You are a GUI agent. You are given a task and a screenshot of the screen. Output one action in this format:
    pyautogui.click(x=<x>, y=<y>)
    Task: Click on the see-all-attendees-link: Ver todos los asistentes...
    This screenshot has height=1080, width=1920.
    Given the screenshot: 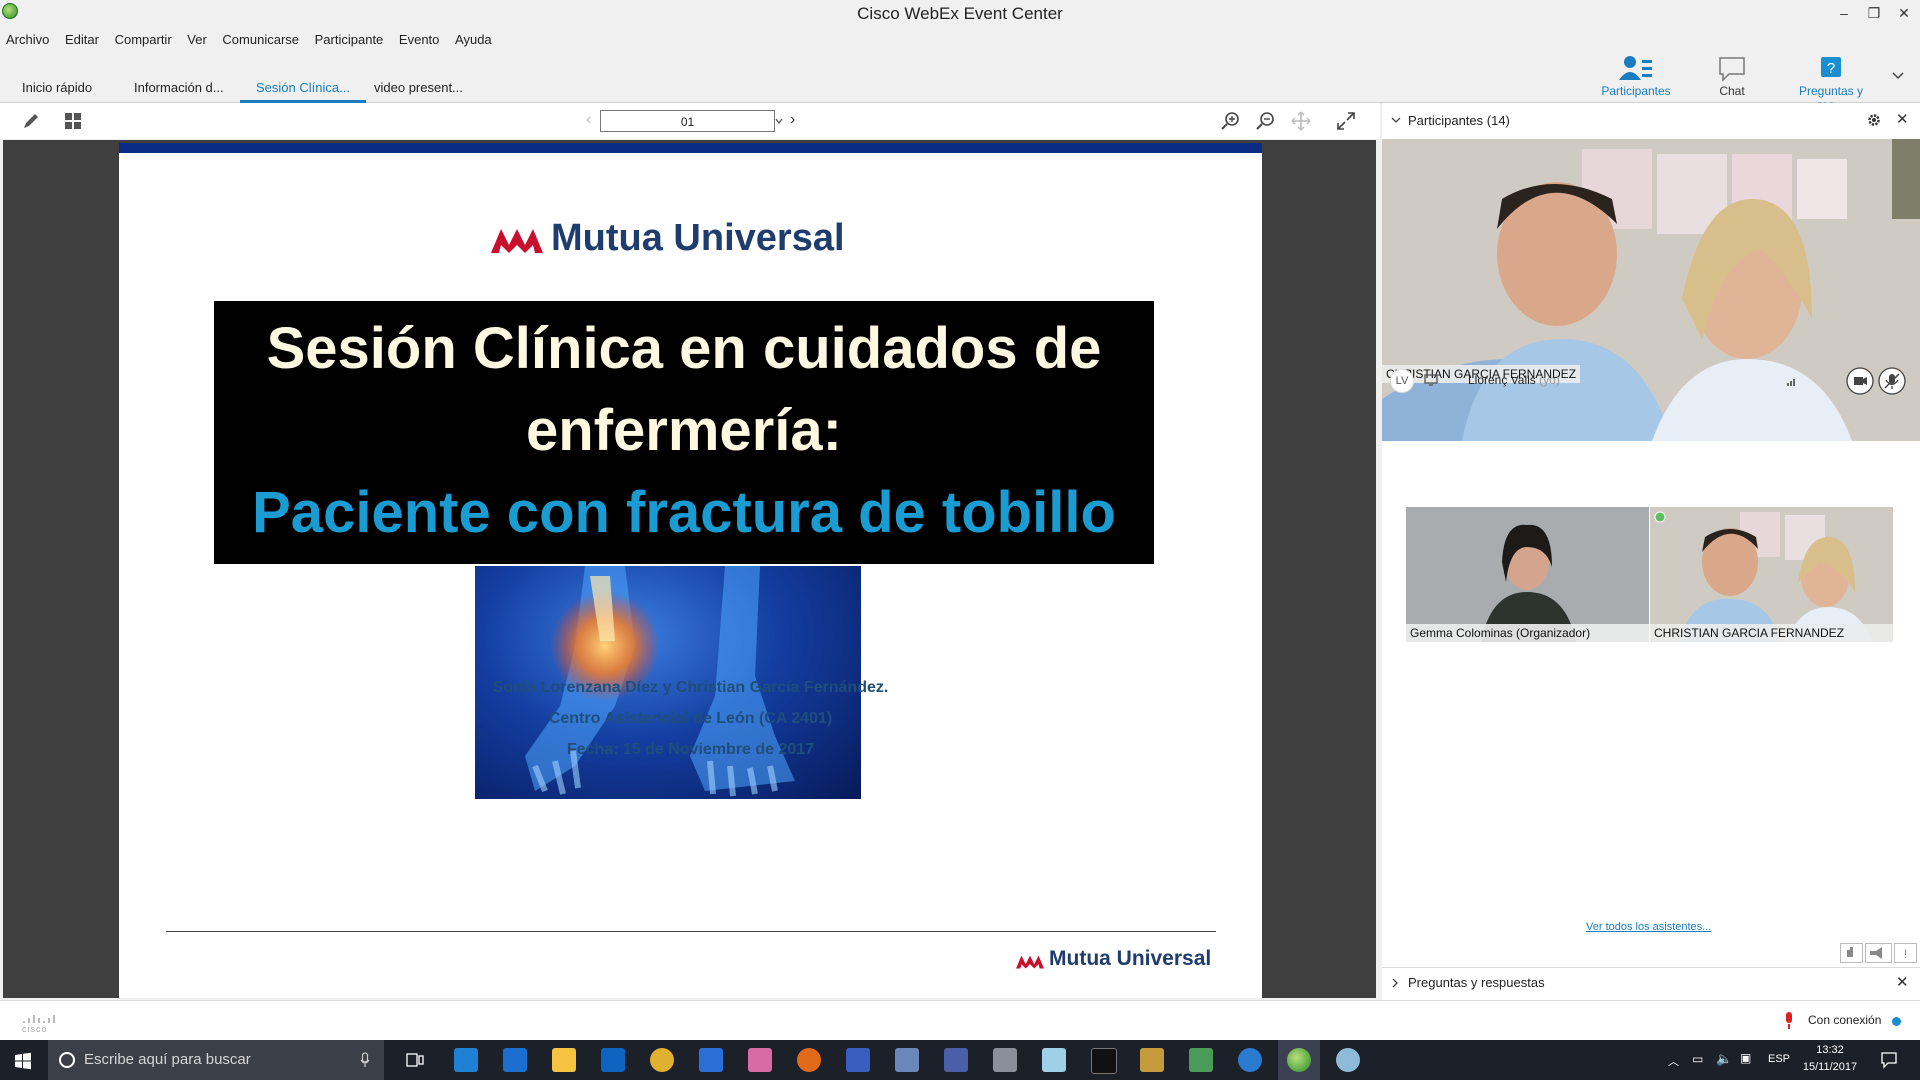 What is the action you would take?
    pyautogui.click(x=1656, y=927)
    